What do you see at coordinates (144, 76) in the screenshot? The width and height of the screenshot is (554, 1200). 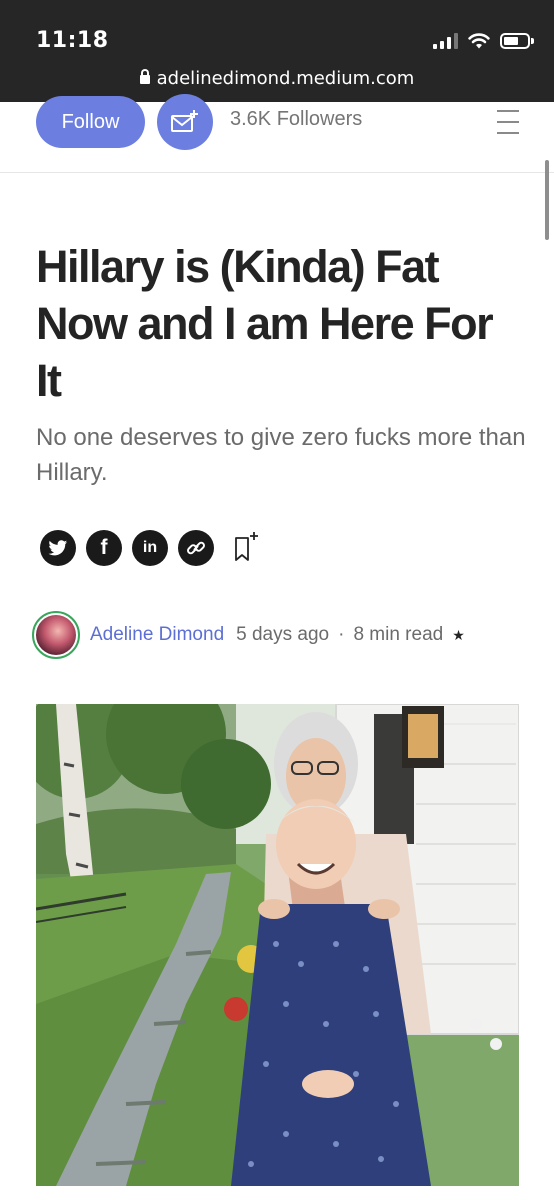 I see `lock-icon` at bounding box center [144, 76].